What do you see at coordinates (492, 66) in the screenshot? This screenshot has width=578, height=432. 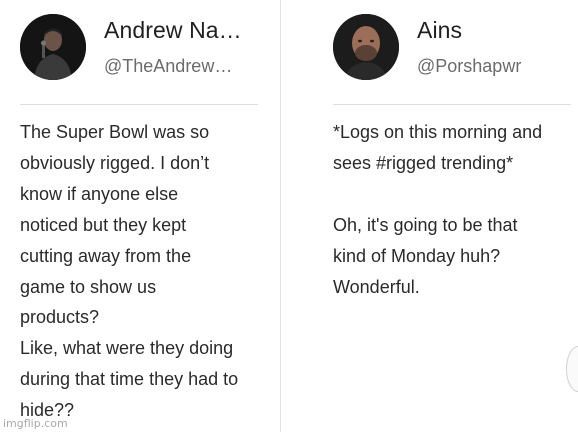 I see `author-handle: @Porshapwr` at bounding box center [492, 66].